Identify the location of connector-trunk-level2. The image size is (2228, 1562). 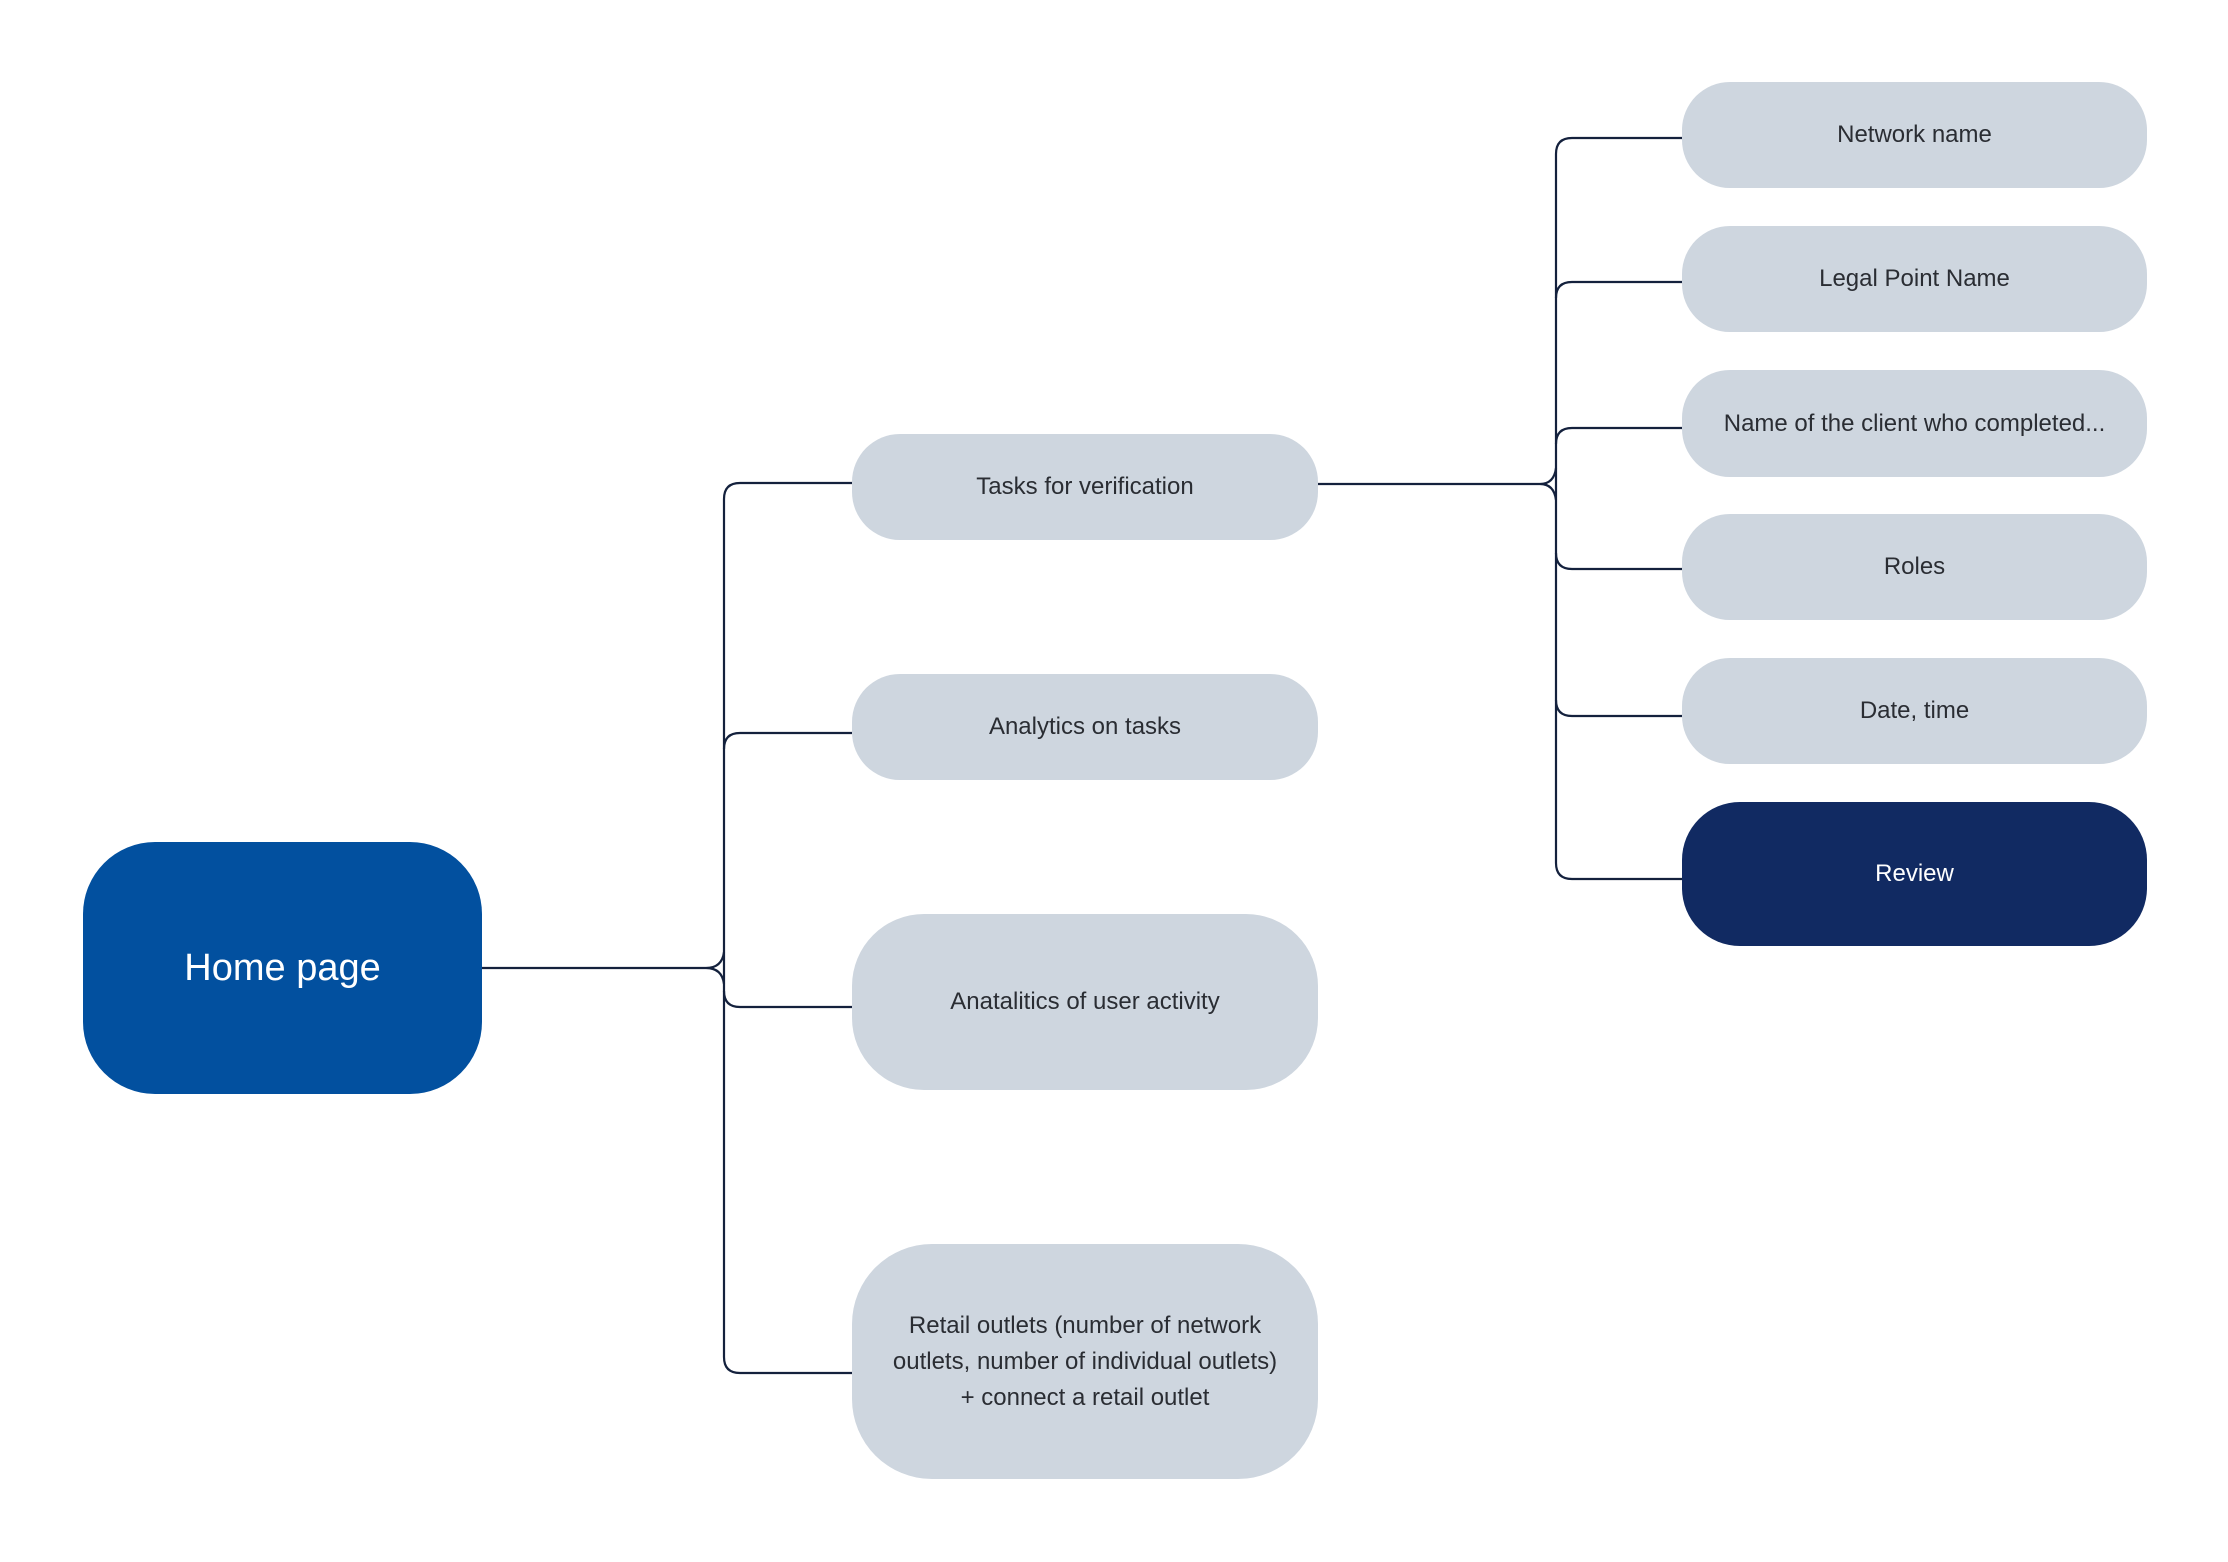
(1618, 508).